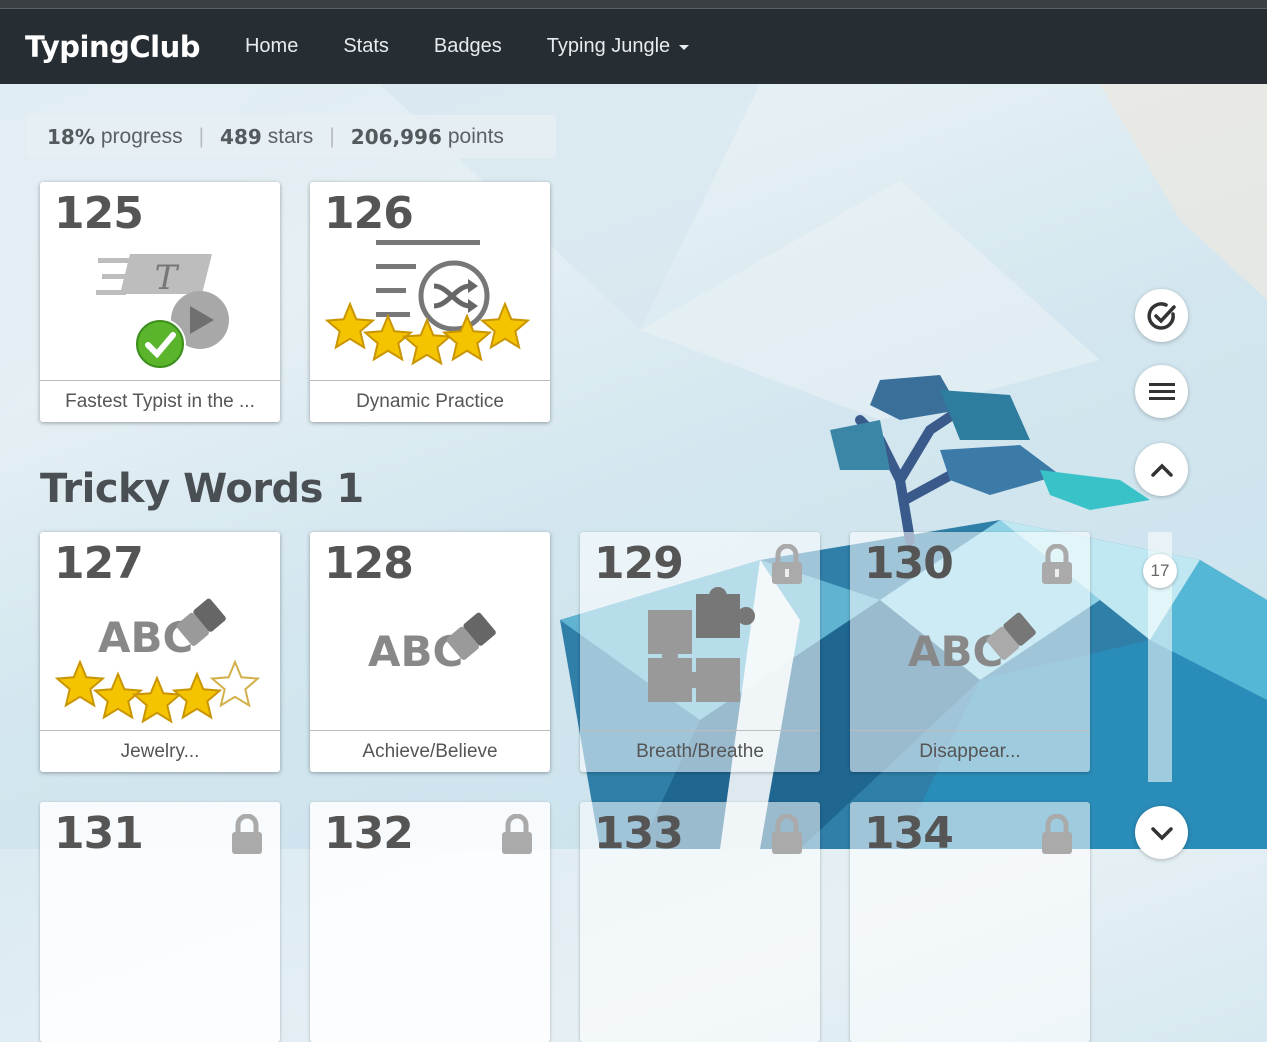 The height and width of the screenshot is (1042, 1267). Describe the element at coordinates (700, 922) in the screenshot. I see `lesson-card-133: 133` at that location.